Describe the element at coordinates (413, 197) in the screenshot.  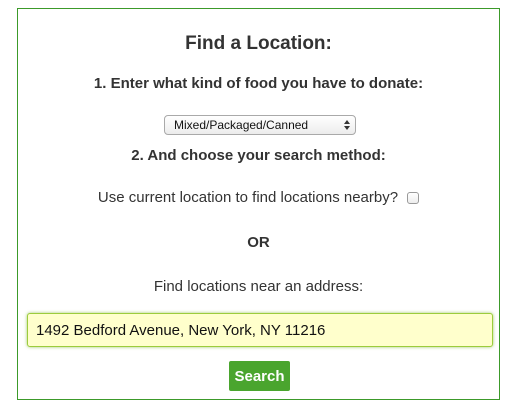
I see `current-location-checkbox` at that location.